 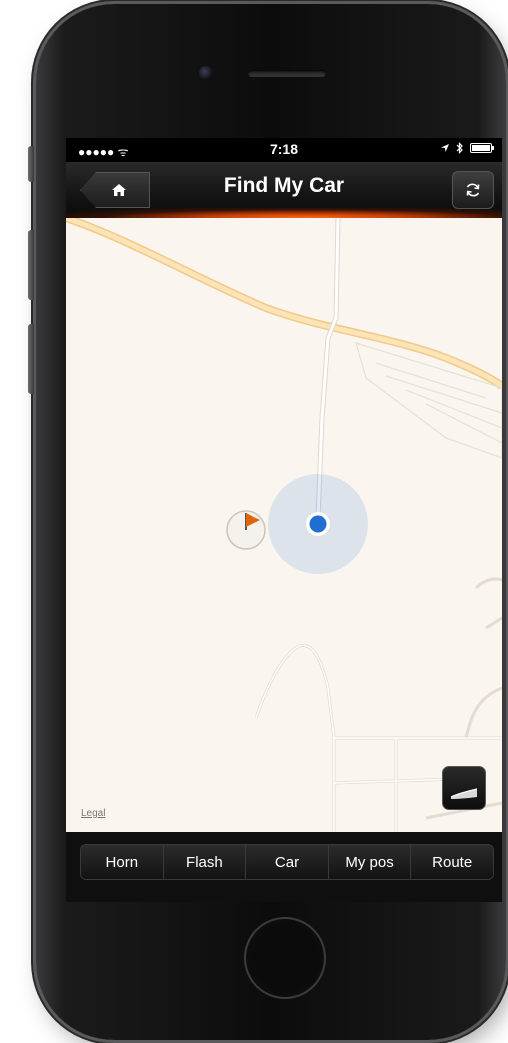 I want to click on car-button: Car, so click(x=287, y=862).